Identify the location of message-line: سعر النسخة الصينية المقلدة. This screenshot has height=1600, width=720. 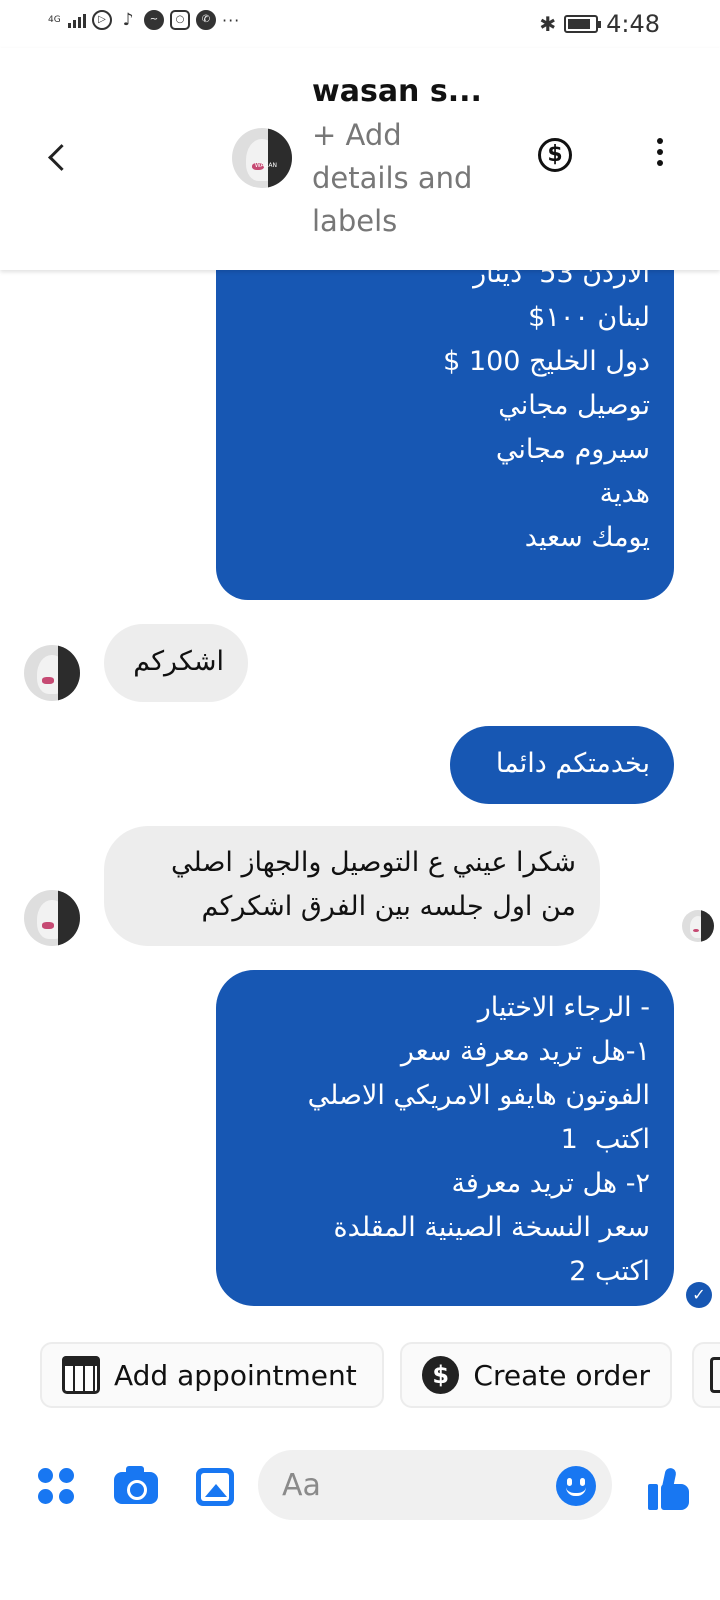
(491, 1227).